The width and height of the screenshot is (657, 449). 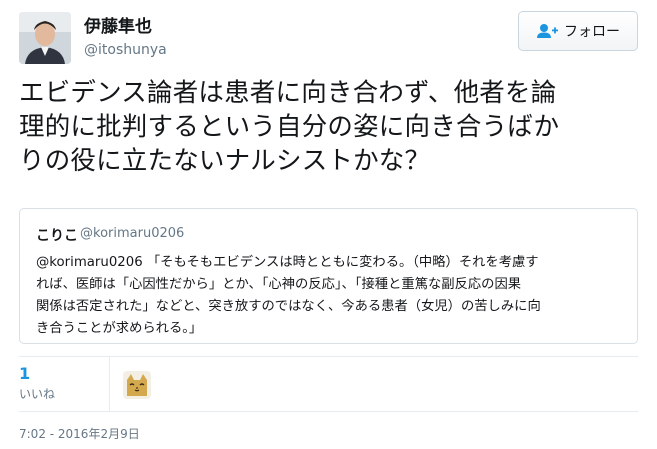 What do you see at coordinates (57, 236) in the screenshot?
I see `quoted-tweet-author-name: こりこ` at bounding box center [57, 236].